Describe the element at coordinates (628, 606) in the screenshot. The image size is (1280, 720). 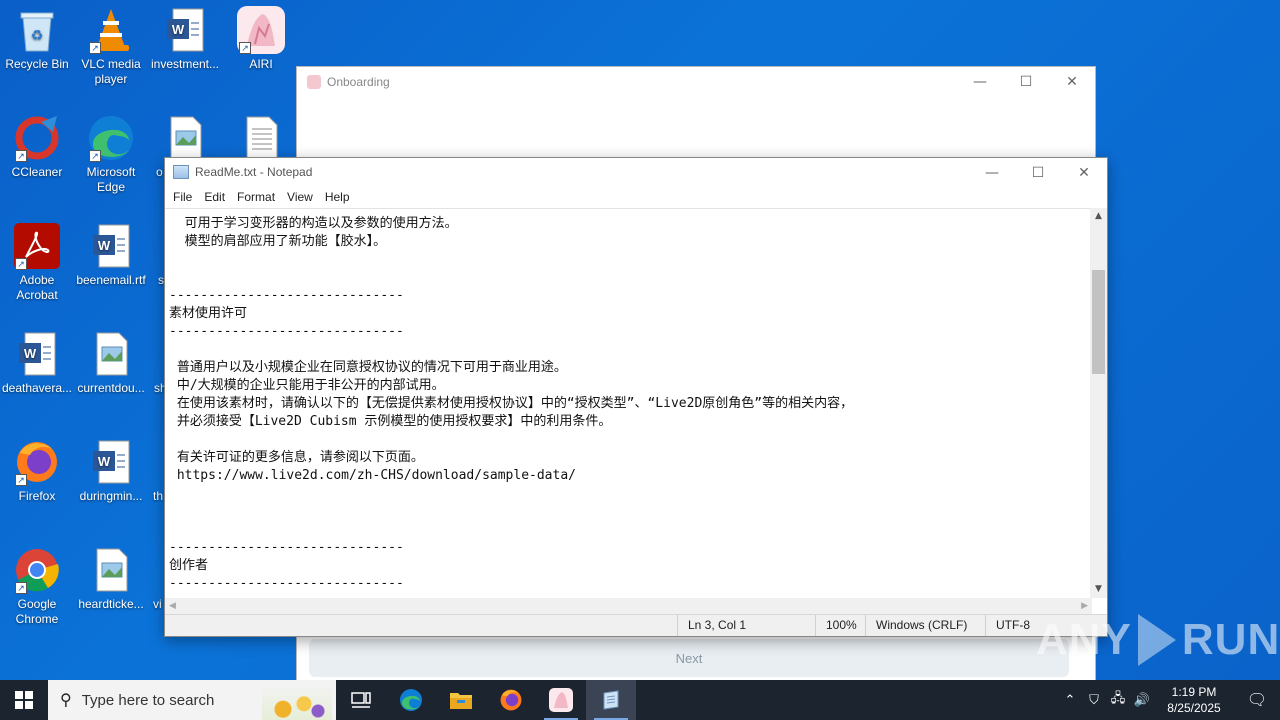
I see `horizontal-scrollbar: ◀ ▶` at that location.